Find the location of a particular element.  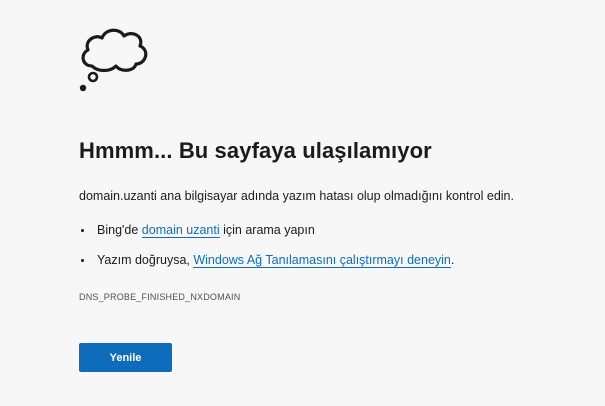

bing-search-link: domain uzanti is located at coordinates (180, 230).